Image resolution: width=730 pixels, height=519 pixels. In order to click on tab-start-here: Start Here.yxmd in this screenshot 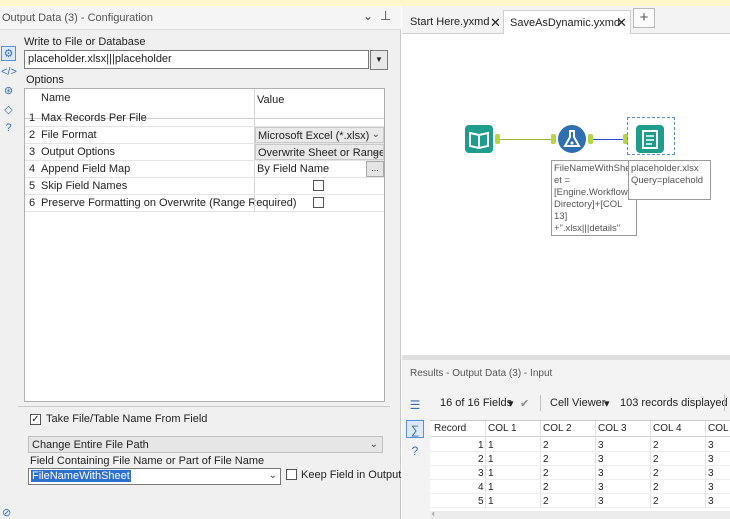, I will do `click(449, 22)`.